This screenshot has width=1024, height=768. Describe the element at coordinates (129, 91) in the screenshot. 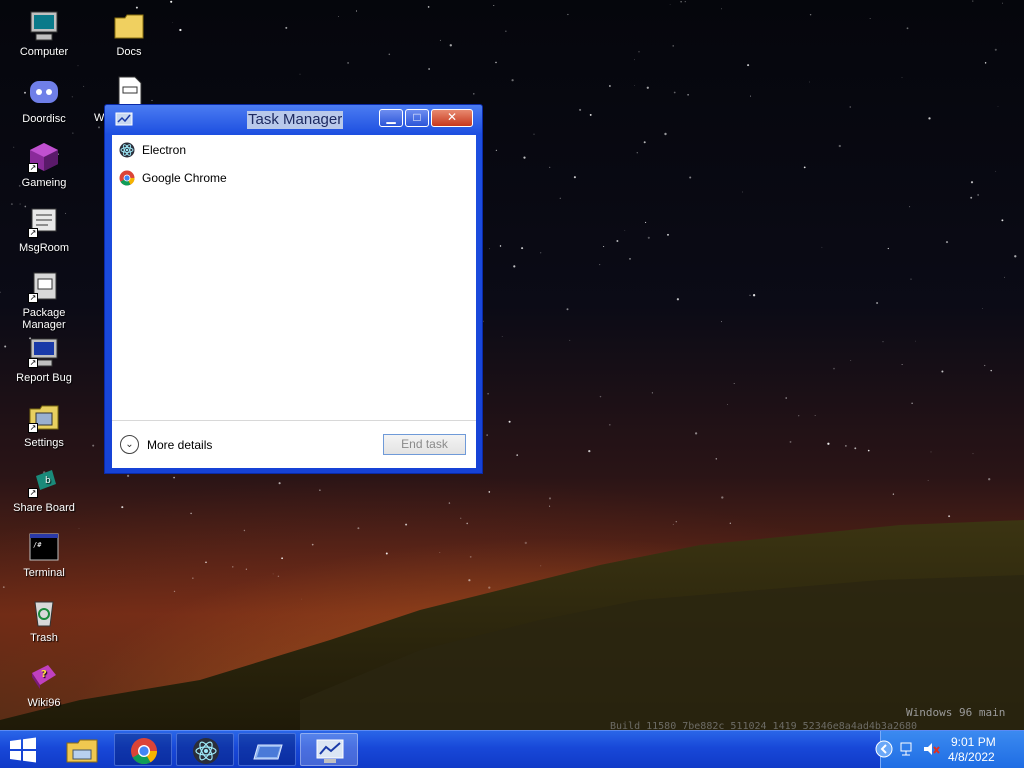

I see `document-icon` at that location.